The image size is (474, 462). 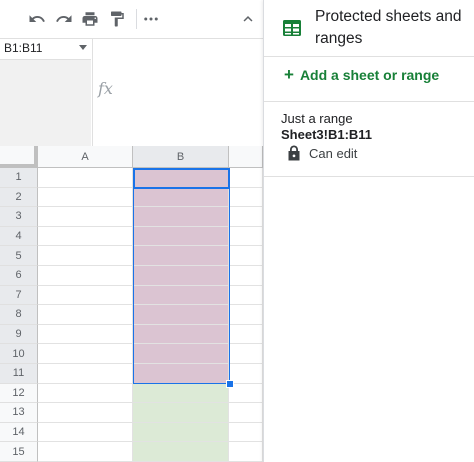 I want to click on cell-a3, so click(x=85, y=217).